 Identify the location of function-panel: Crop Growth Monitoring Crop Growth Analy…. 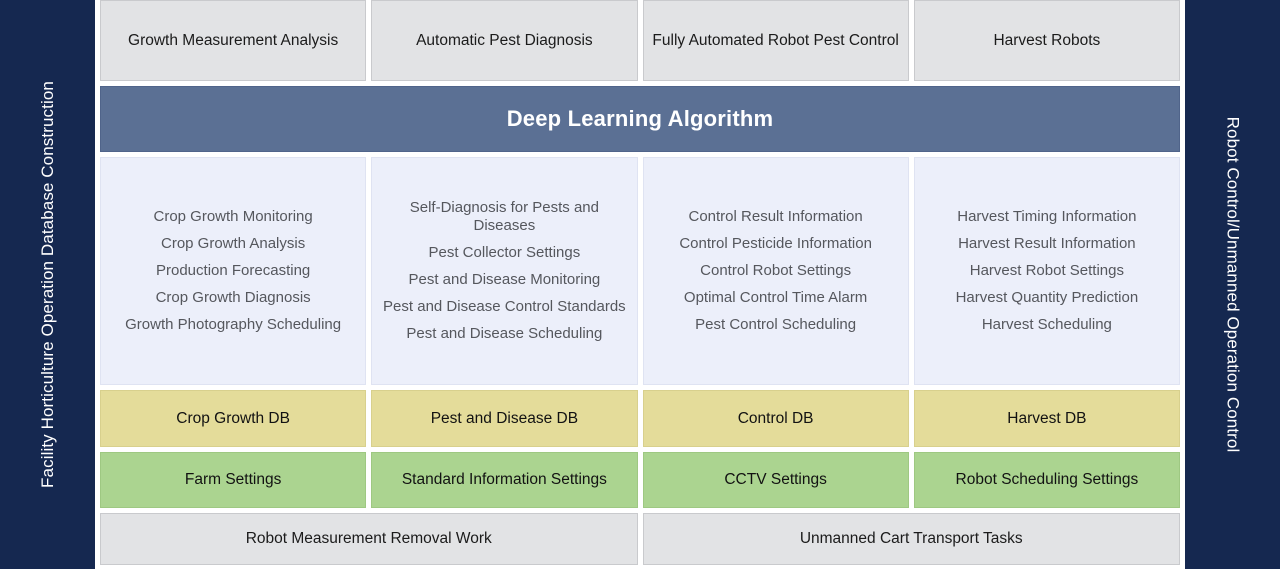
(233, 271).